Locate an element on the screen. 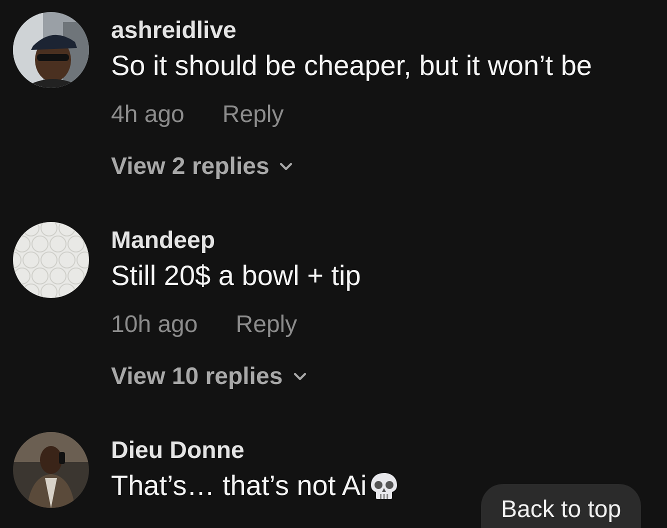 The height and width of the screenshot is (528, 667). username: Dieu Donne is located at coordinates (177, 451).